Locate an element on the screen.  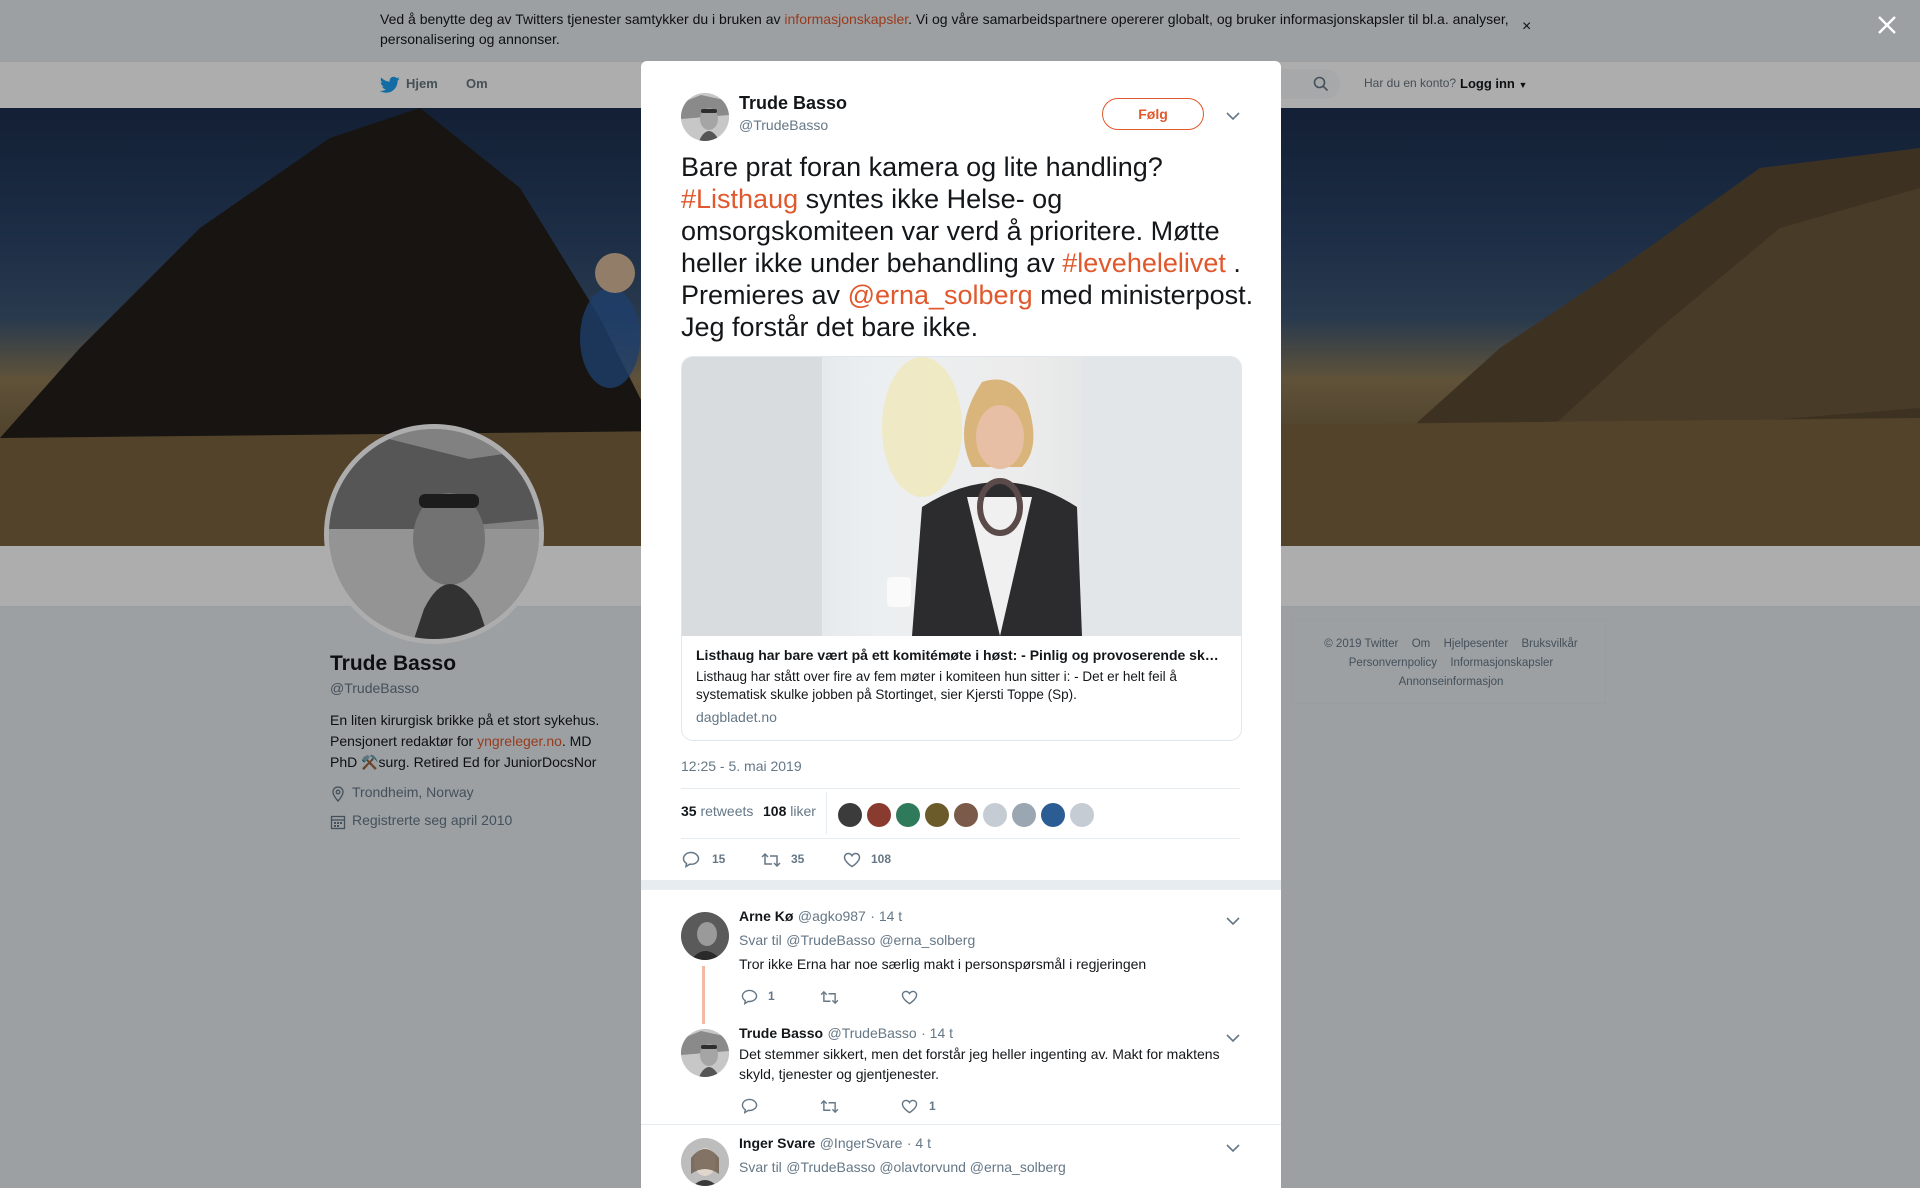
reply-to: Svar til @TrudeBasso @erna_solberg is located at coordinates (857, 940).